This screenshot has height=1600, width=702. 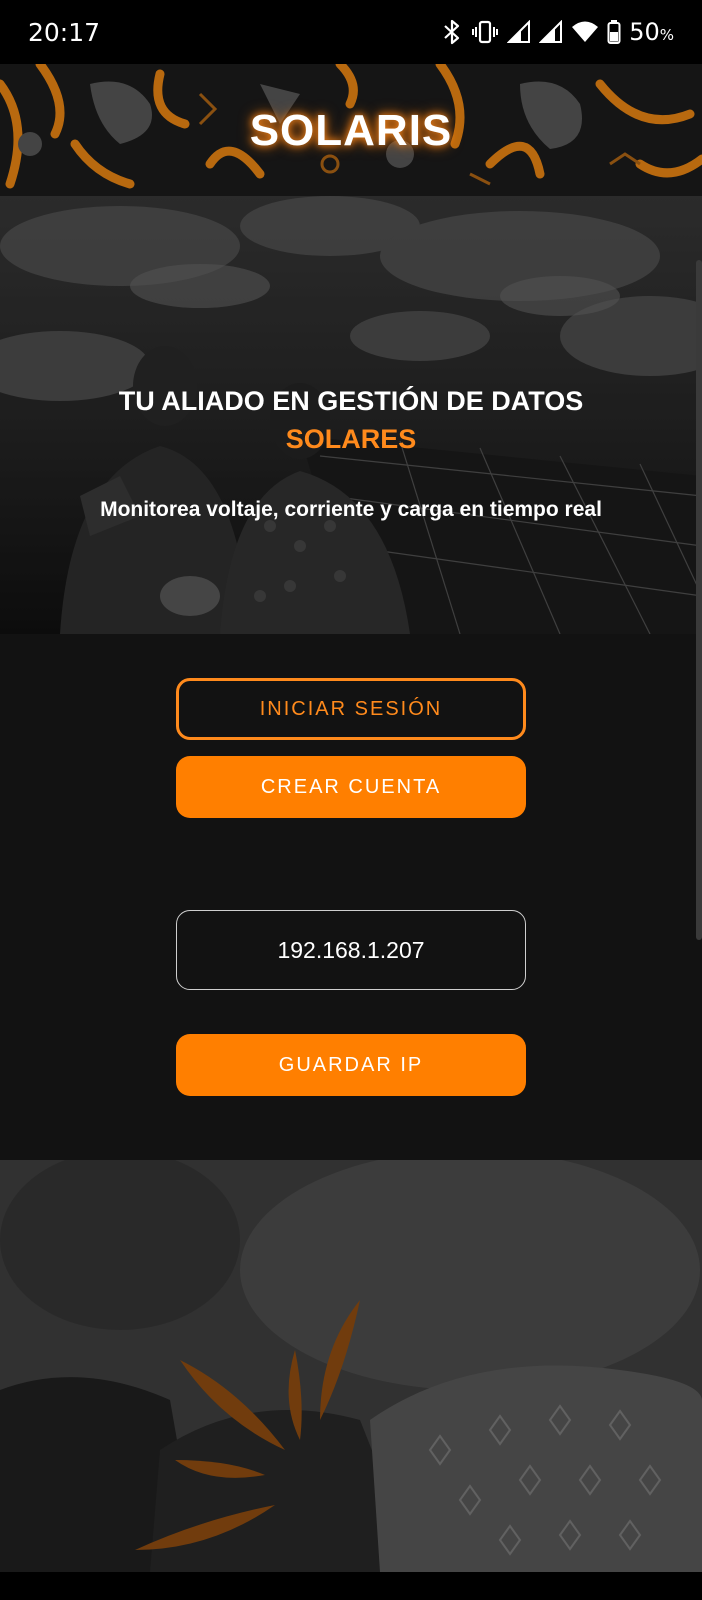 What do you see at coordinates (351, 1065) in the screenshot?
I see `save-ip-button: GUARDAR IP` at bounding box center [351, 1065].